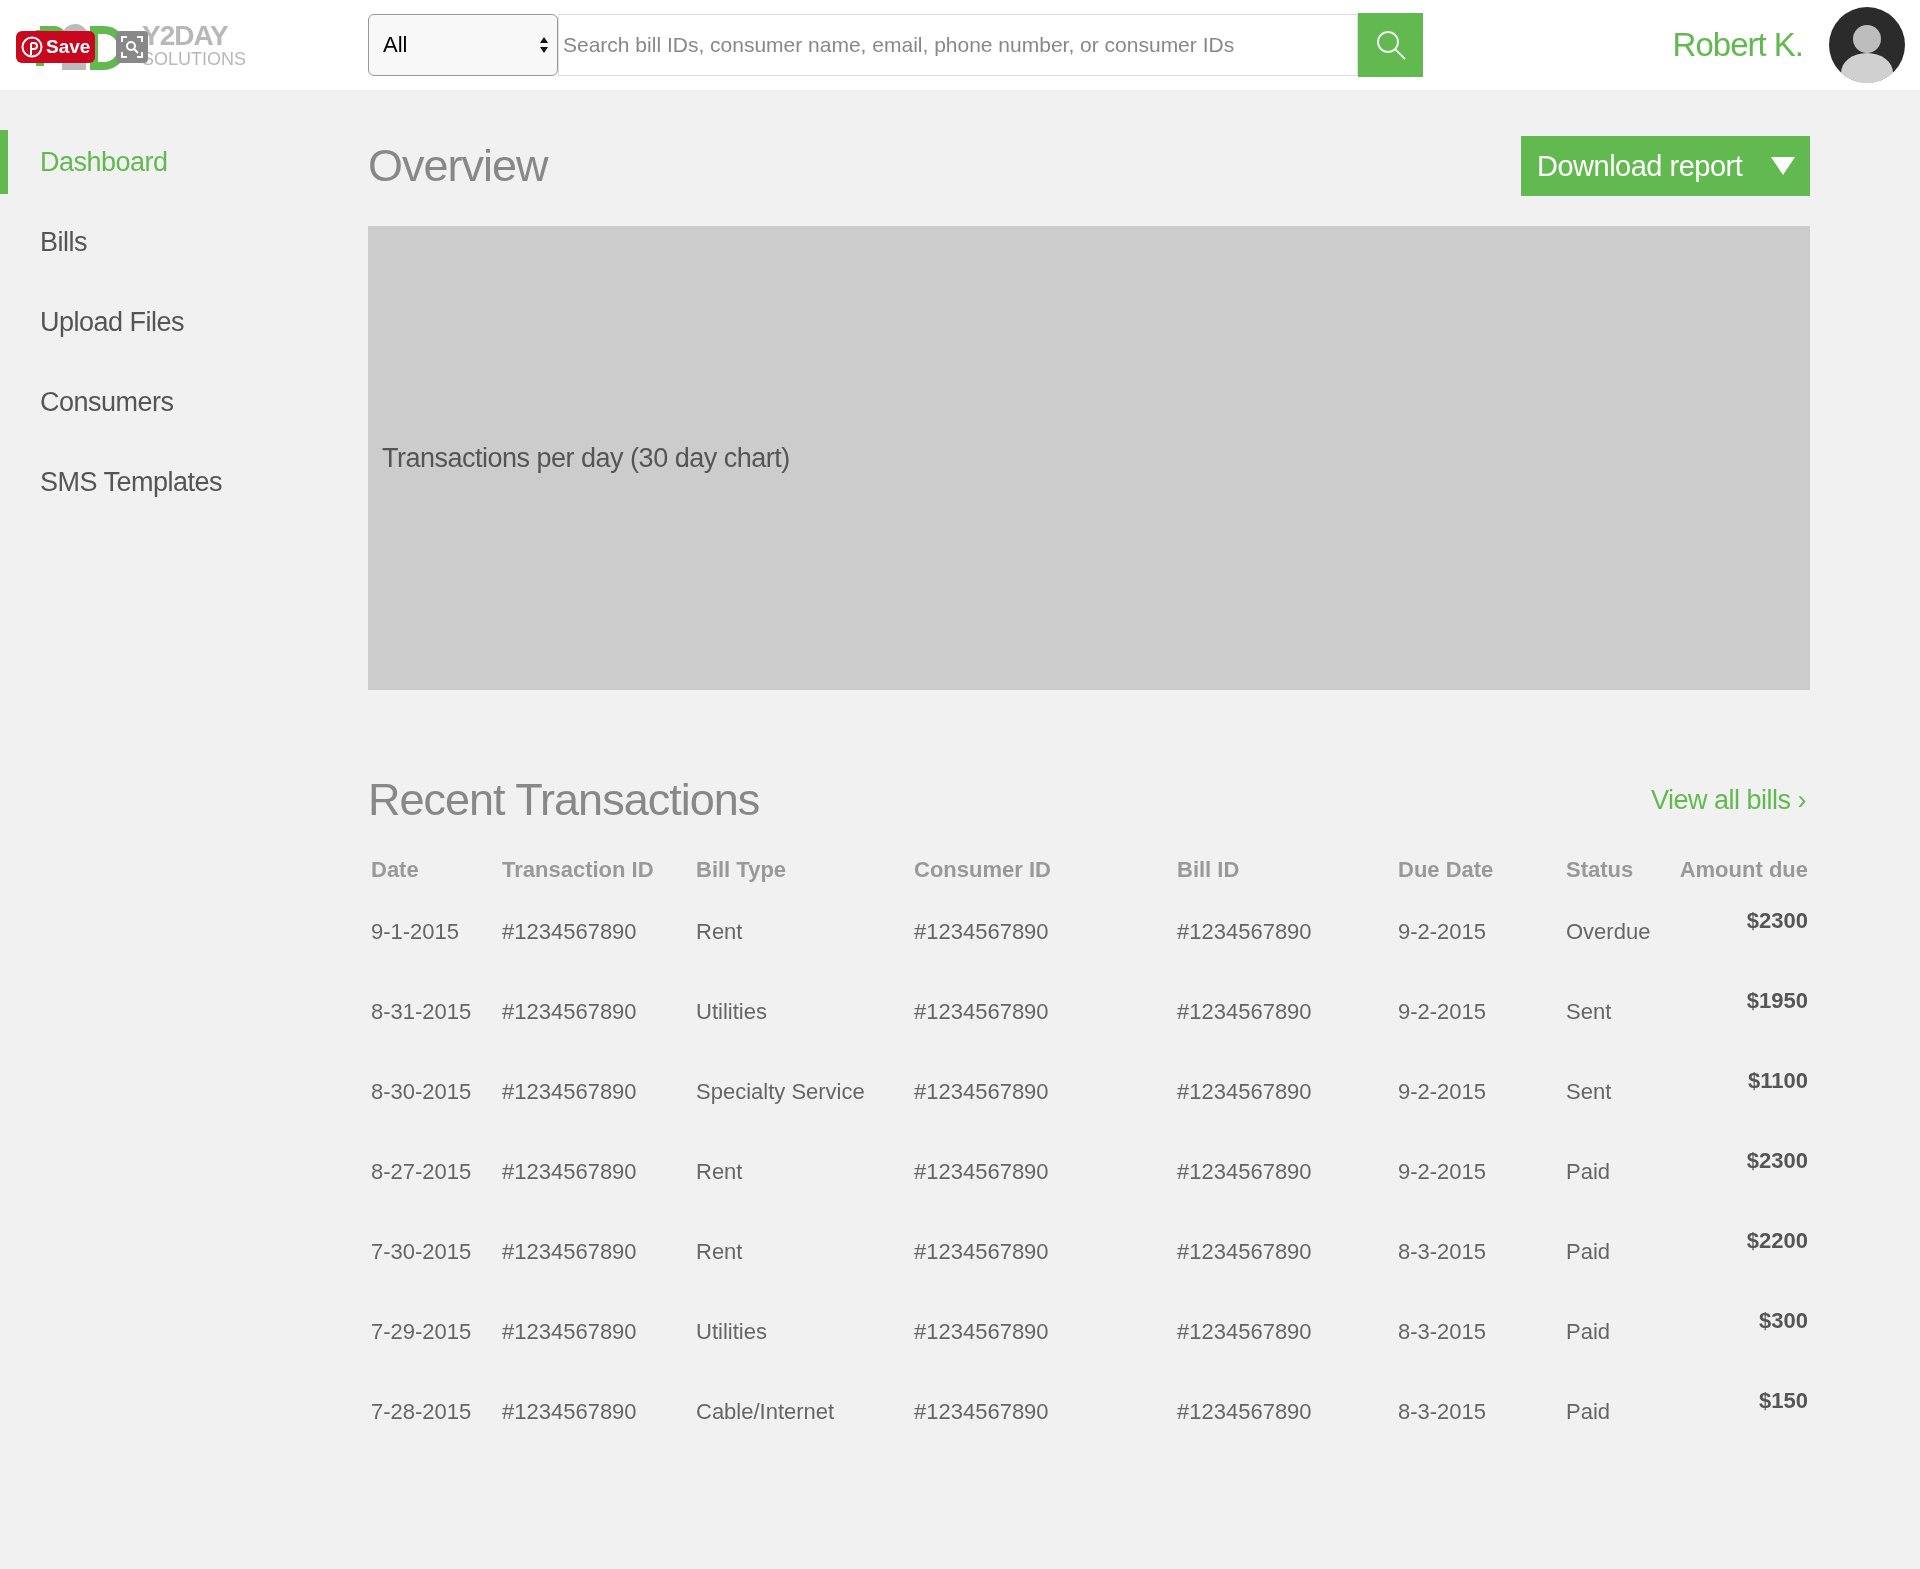 Image resolution: width=1920 pixels, height=1569 pixels. Describe the element at coordinates (421, 1252) in the screenshot. I see `table-cell-text: 7-30-2015` at that location.